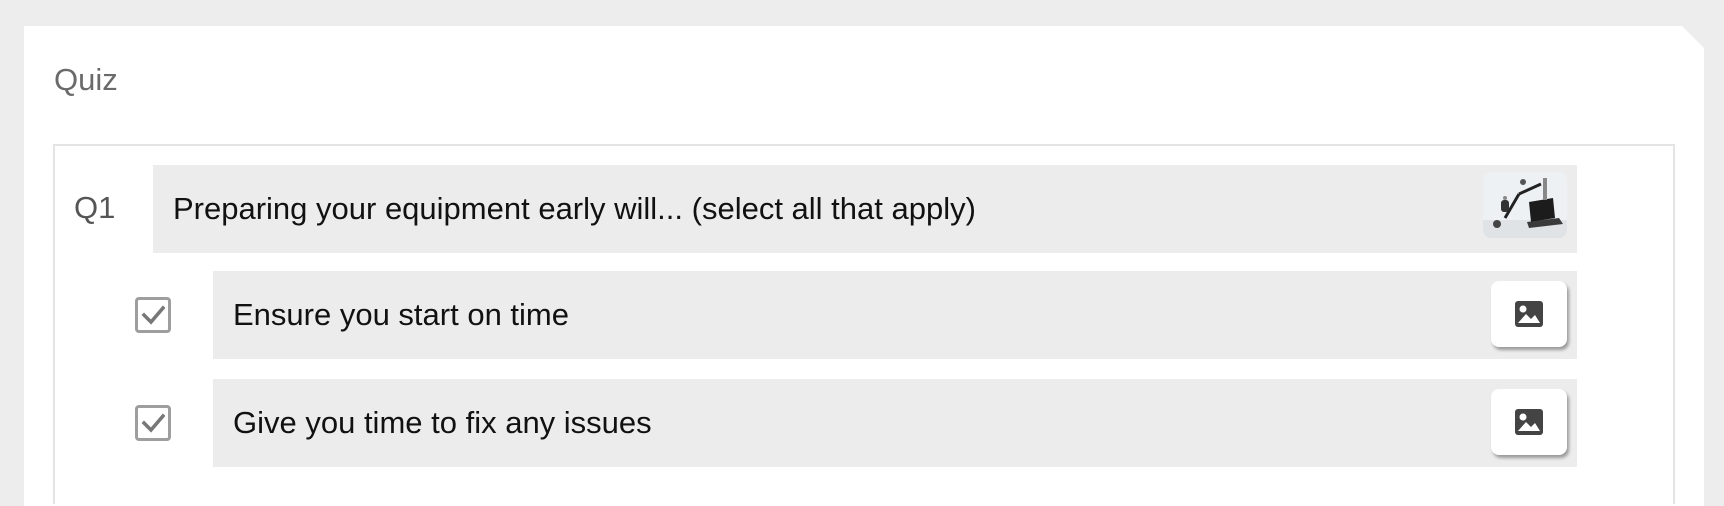 The height and width of the screenshot is (506, 1724). What do you see at coordinates (895, 315) in the screenshot?
I see `answer-bar: Ensure you start on time` at bounding box center [895, 315].